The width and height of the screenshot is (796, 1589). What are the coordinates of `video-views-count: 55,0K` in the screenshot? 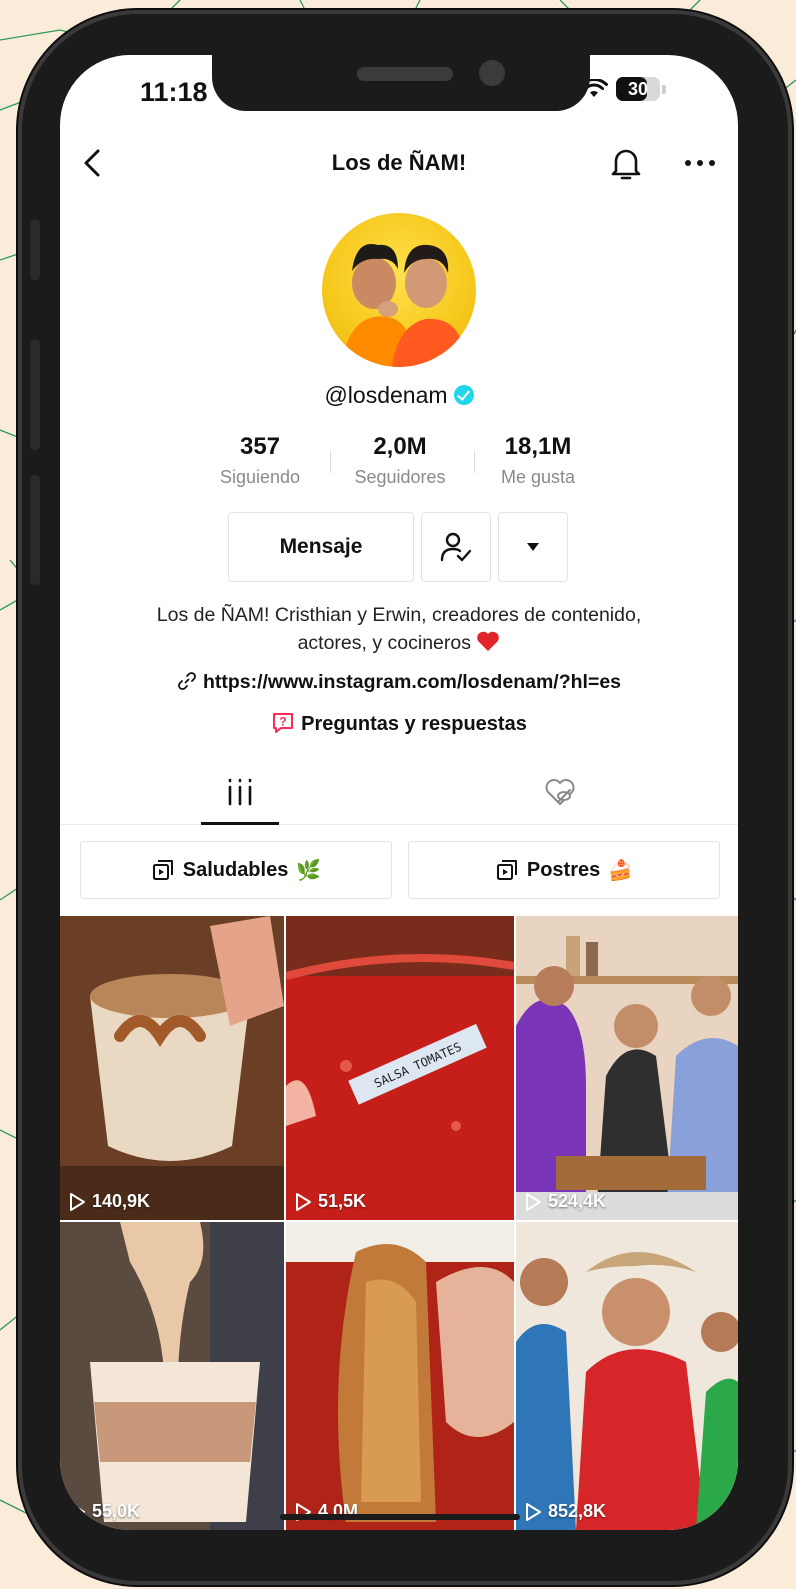 It's located at (116, 1511).